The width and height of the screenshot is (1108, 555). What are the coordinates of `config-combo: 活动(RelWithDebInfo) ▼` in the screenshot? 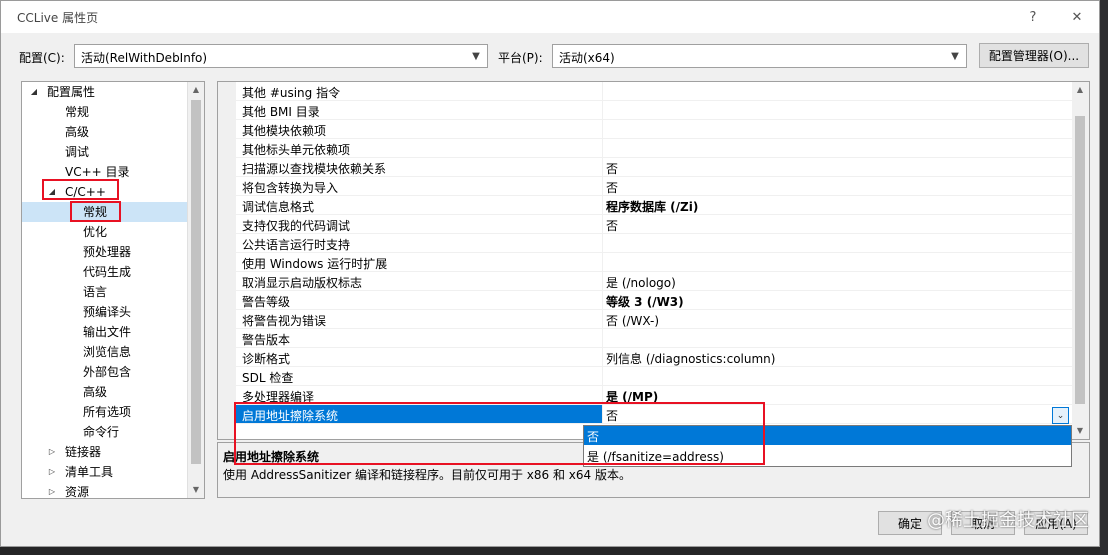 It's located at (281, 56).